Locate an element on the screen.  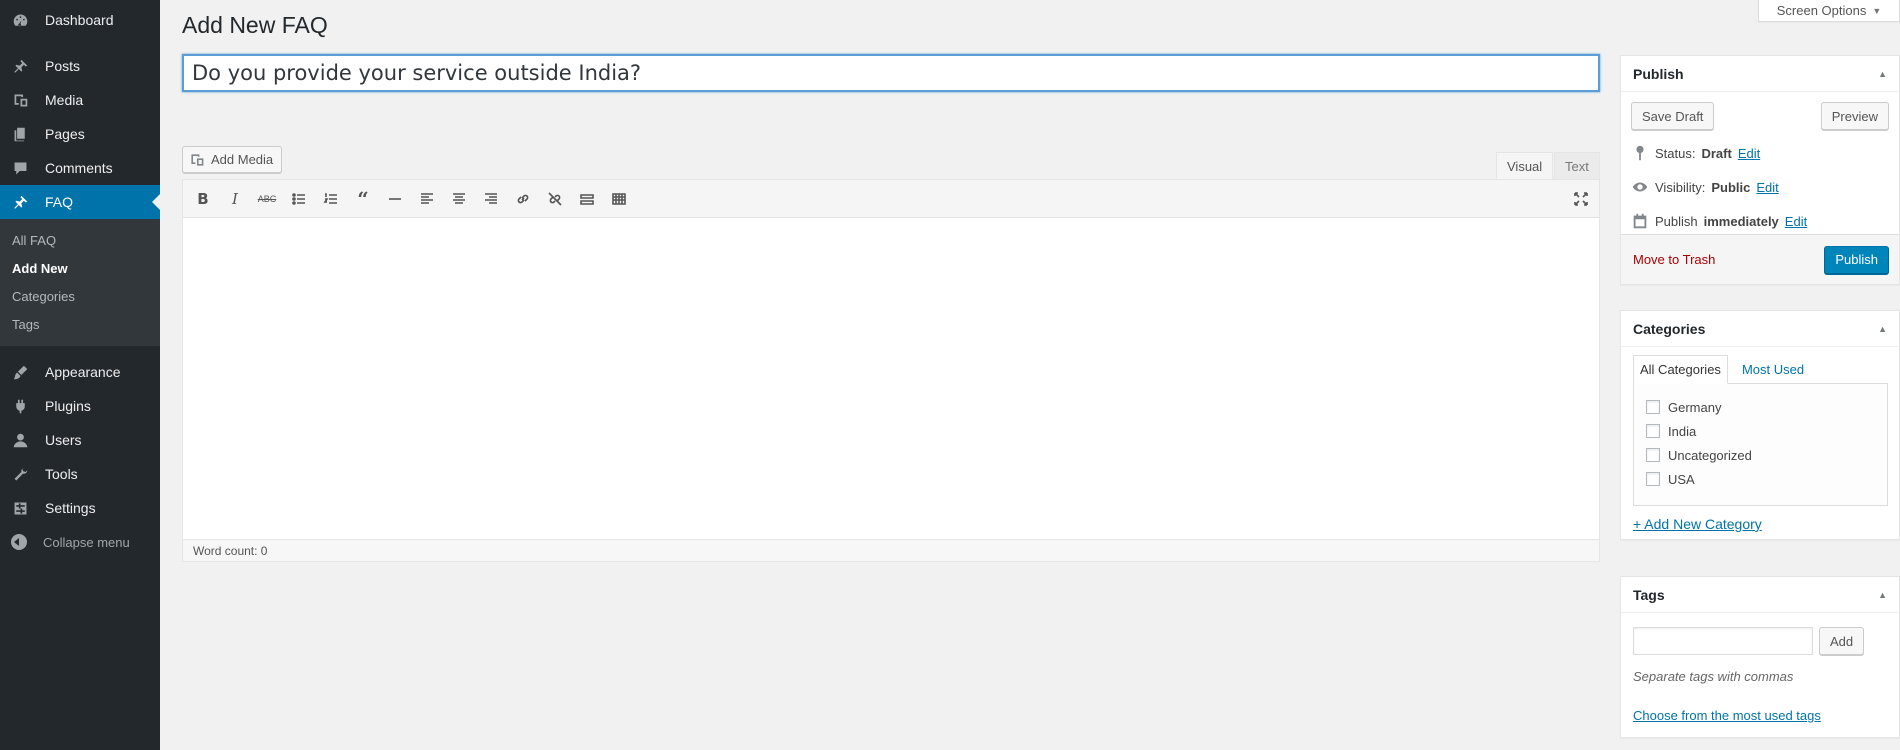
menu-media: Media is located at coordinates (80, 100).